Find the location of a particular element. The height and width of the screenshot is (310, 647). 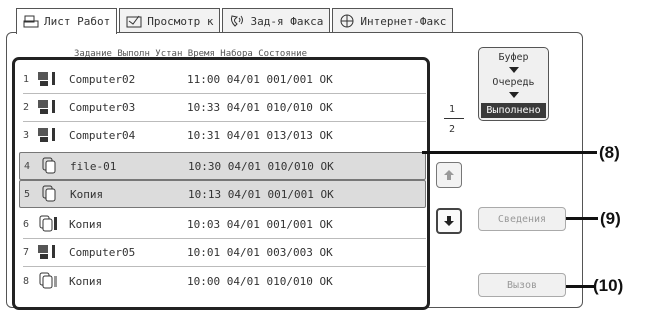

print-job-icon is located at coordinates (31, 22).